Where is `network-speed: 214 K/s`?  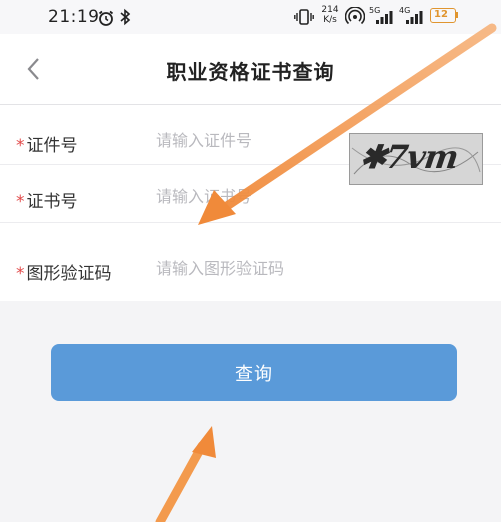 network-speed: 214 K/s is located at coordinates (330, 15).